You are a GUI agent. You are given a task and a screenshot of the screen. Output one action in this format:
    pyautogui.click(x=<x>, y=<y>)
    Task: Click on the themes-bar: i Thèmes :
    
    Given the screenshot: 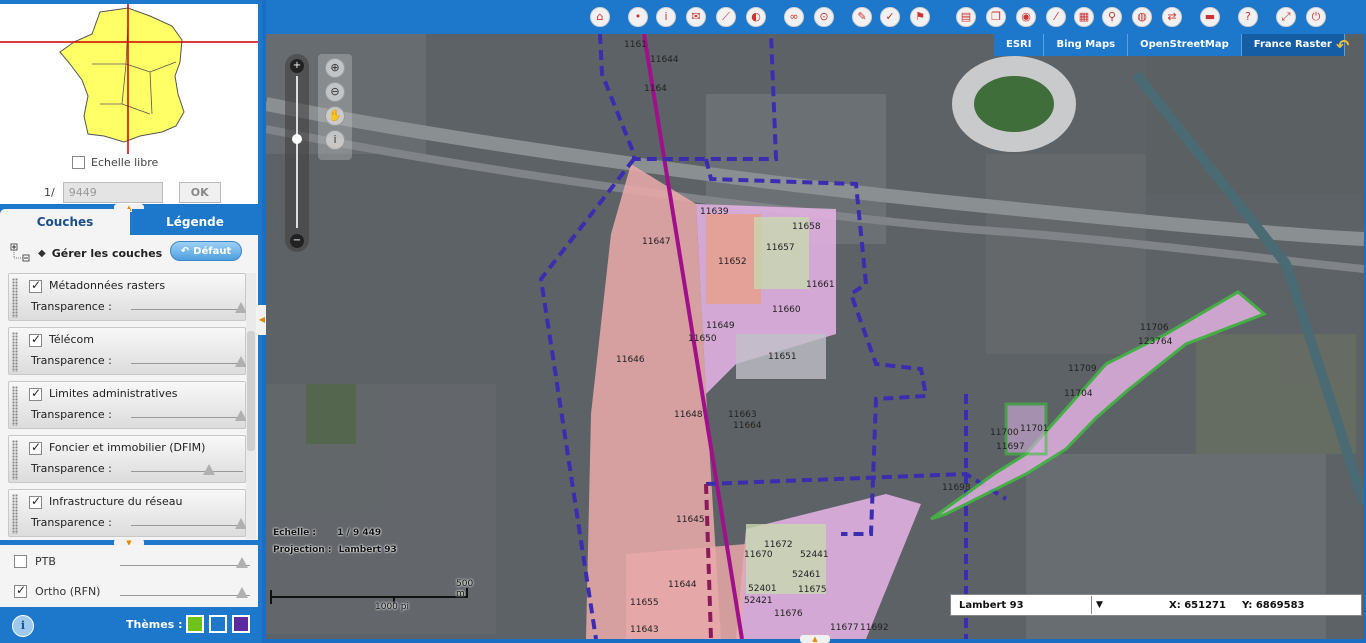 What is the action you would take?
    pyautogui.click(x=129, y=626)
    